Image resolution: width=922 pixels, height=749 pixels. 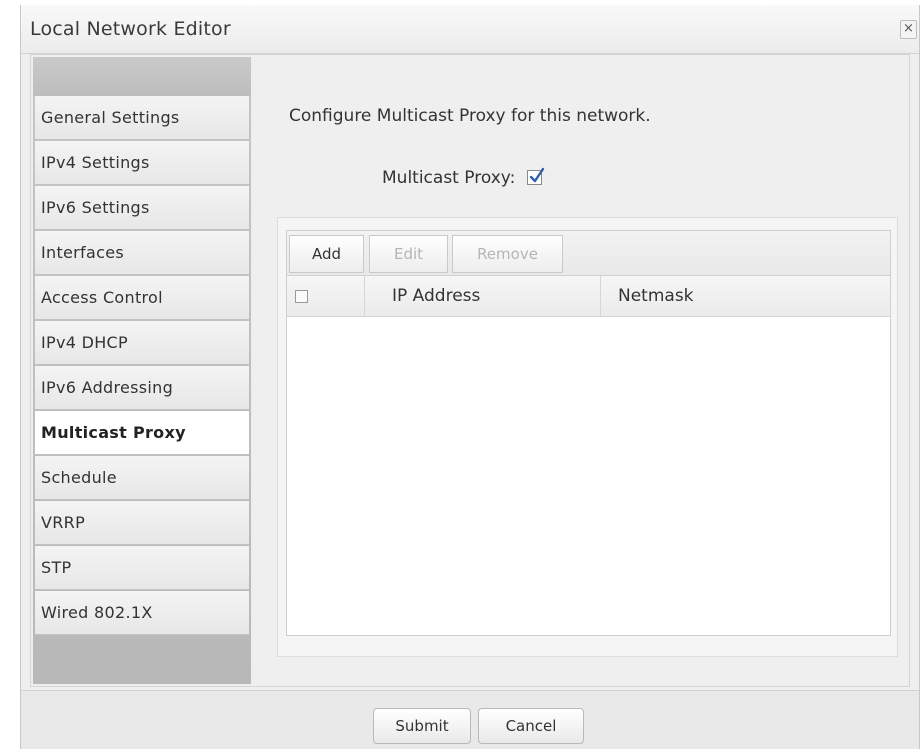 I want to click on dialog-titlebar: Local Network Editor ×, so click(x=470, y=29).